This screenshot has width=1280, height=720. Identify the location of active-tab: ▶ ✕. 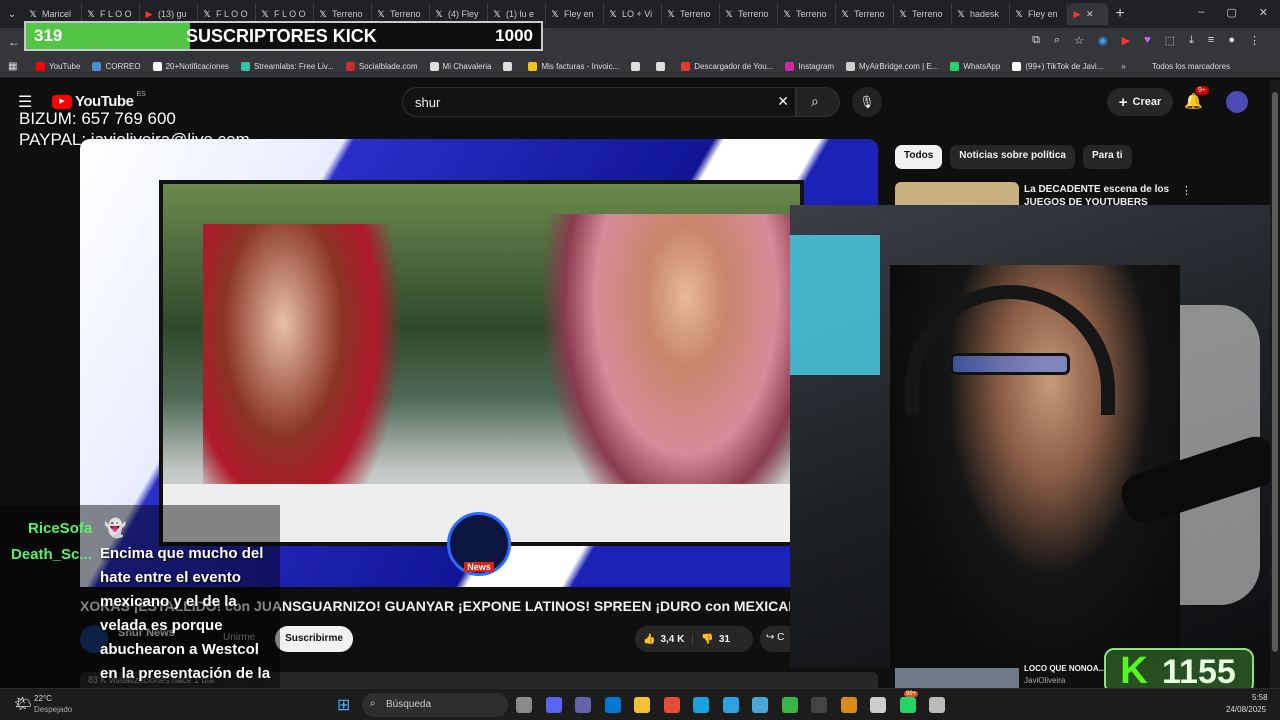
(1088, 14).